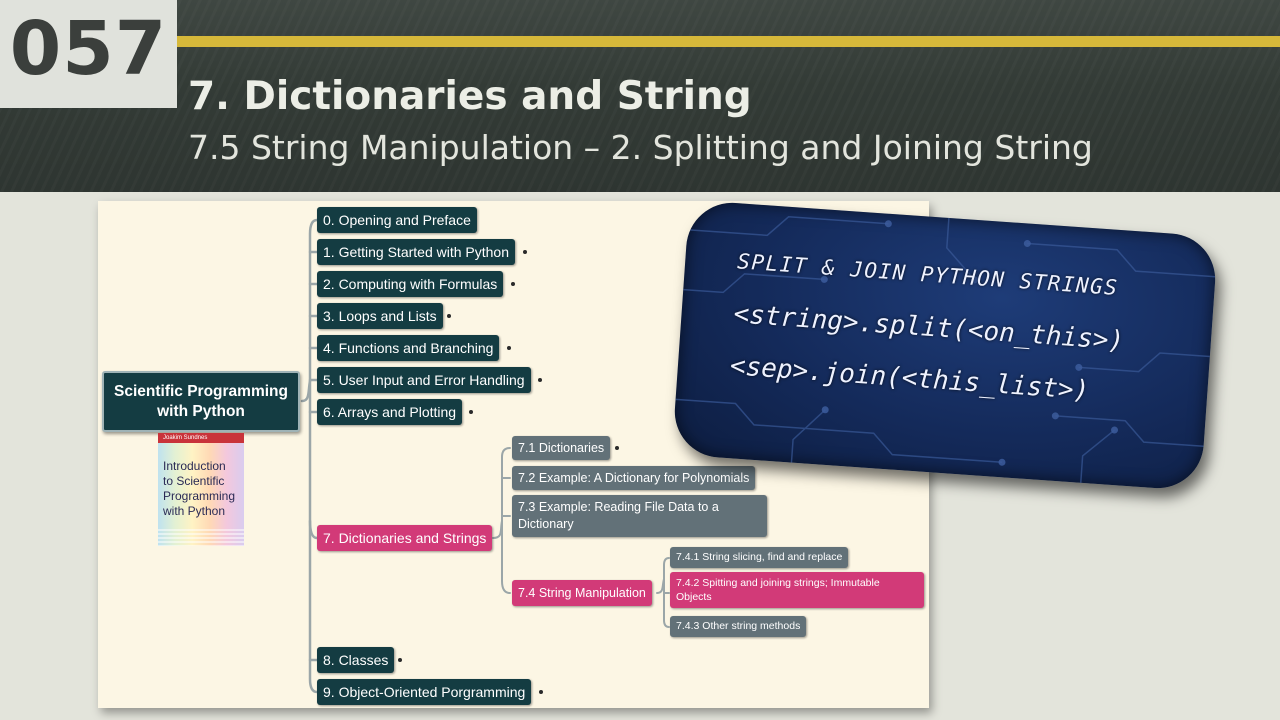 Image resolution: width=1280 pixels, height=720 pixels. What do you see at coordinates (424, 380) in the screenshot?
I see `chapter-node-5: 5. User Input and Error Handling` at bounding box center [424, 380].